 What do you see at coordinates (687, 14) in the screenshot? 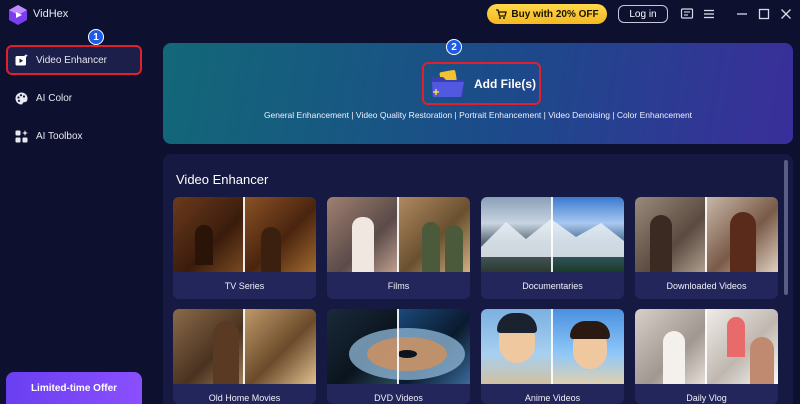
I see `feedback-icon` at bounding box center [687, 14].